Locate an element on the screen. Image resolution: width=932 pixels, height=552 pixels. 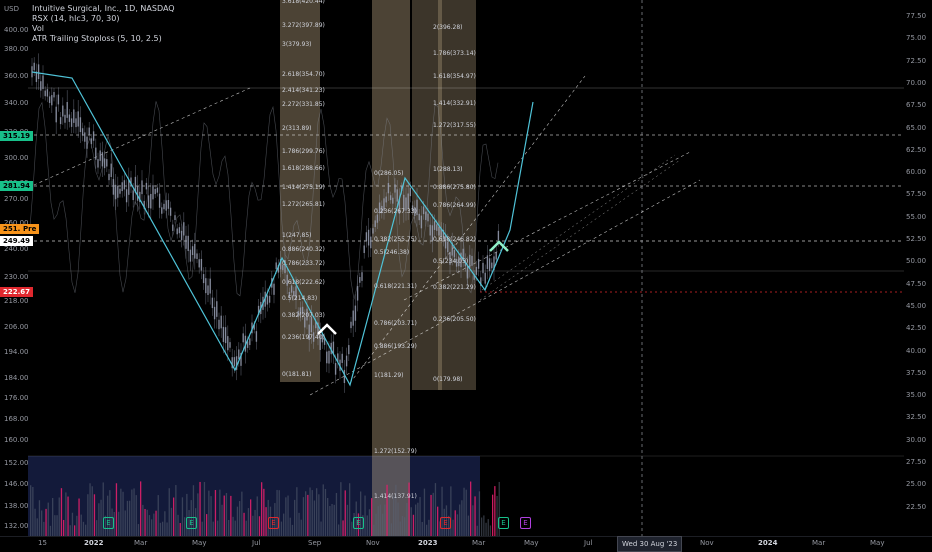
left-axis-tick: 218.00 is located at coordinates (16, 301).